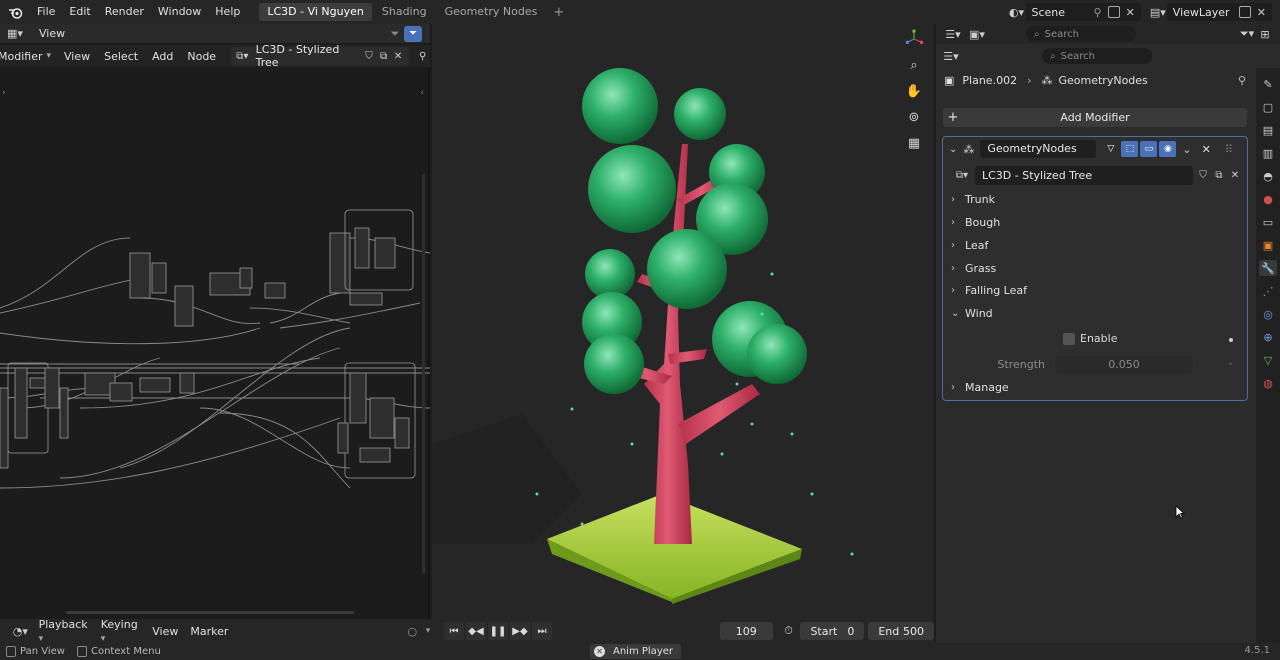  I want to click on new-scene-icon, so click(1113, 12).